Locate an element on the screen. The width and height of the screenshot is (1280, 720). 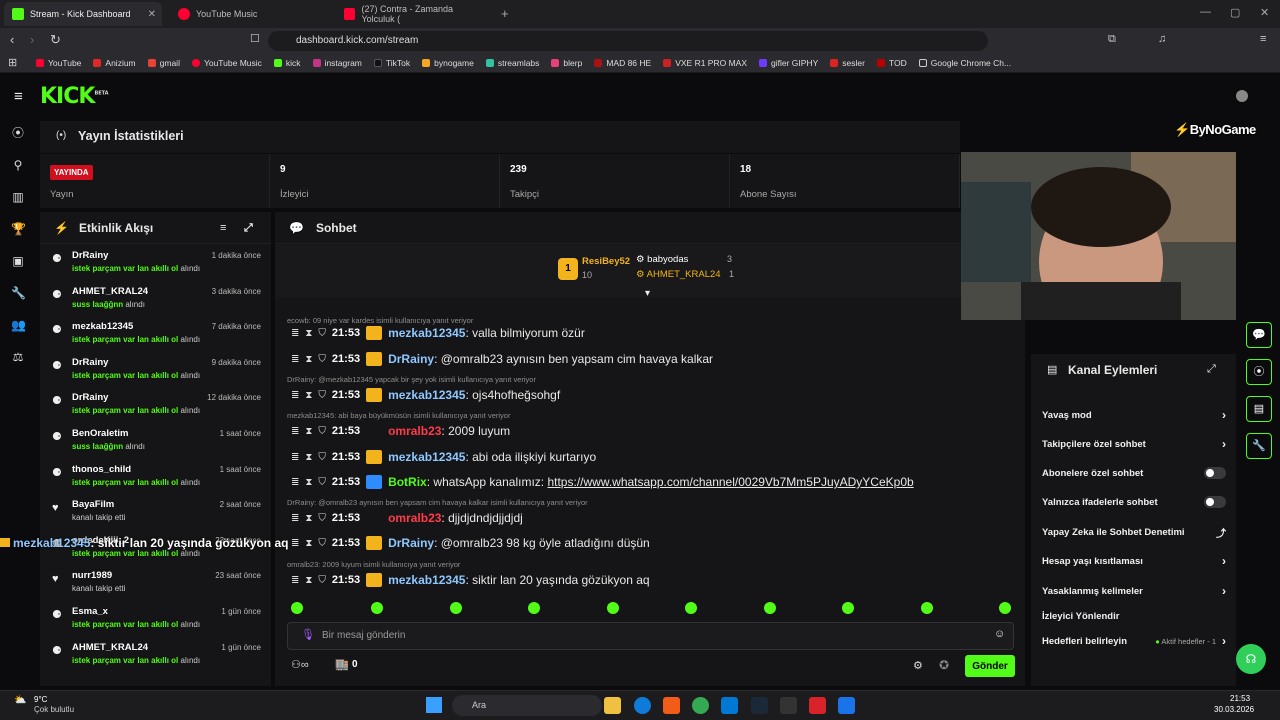
close-window-icon: ✕ is located at coordinates (1264, 12).